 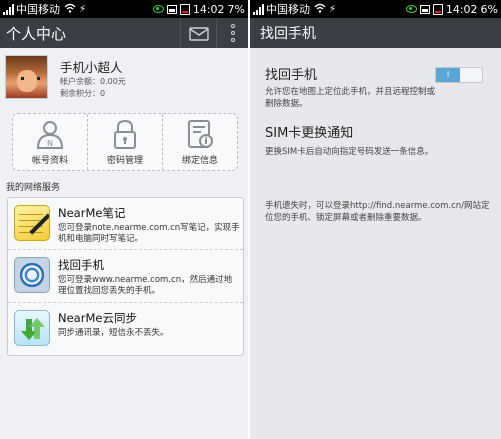 I want to click on services-section-title: 我的网络服务, so click(x=33, y=188).